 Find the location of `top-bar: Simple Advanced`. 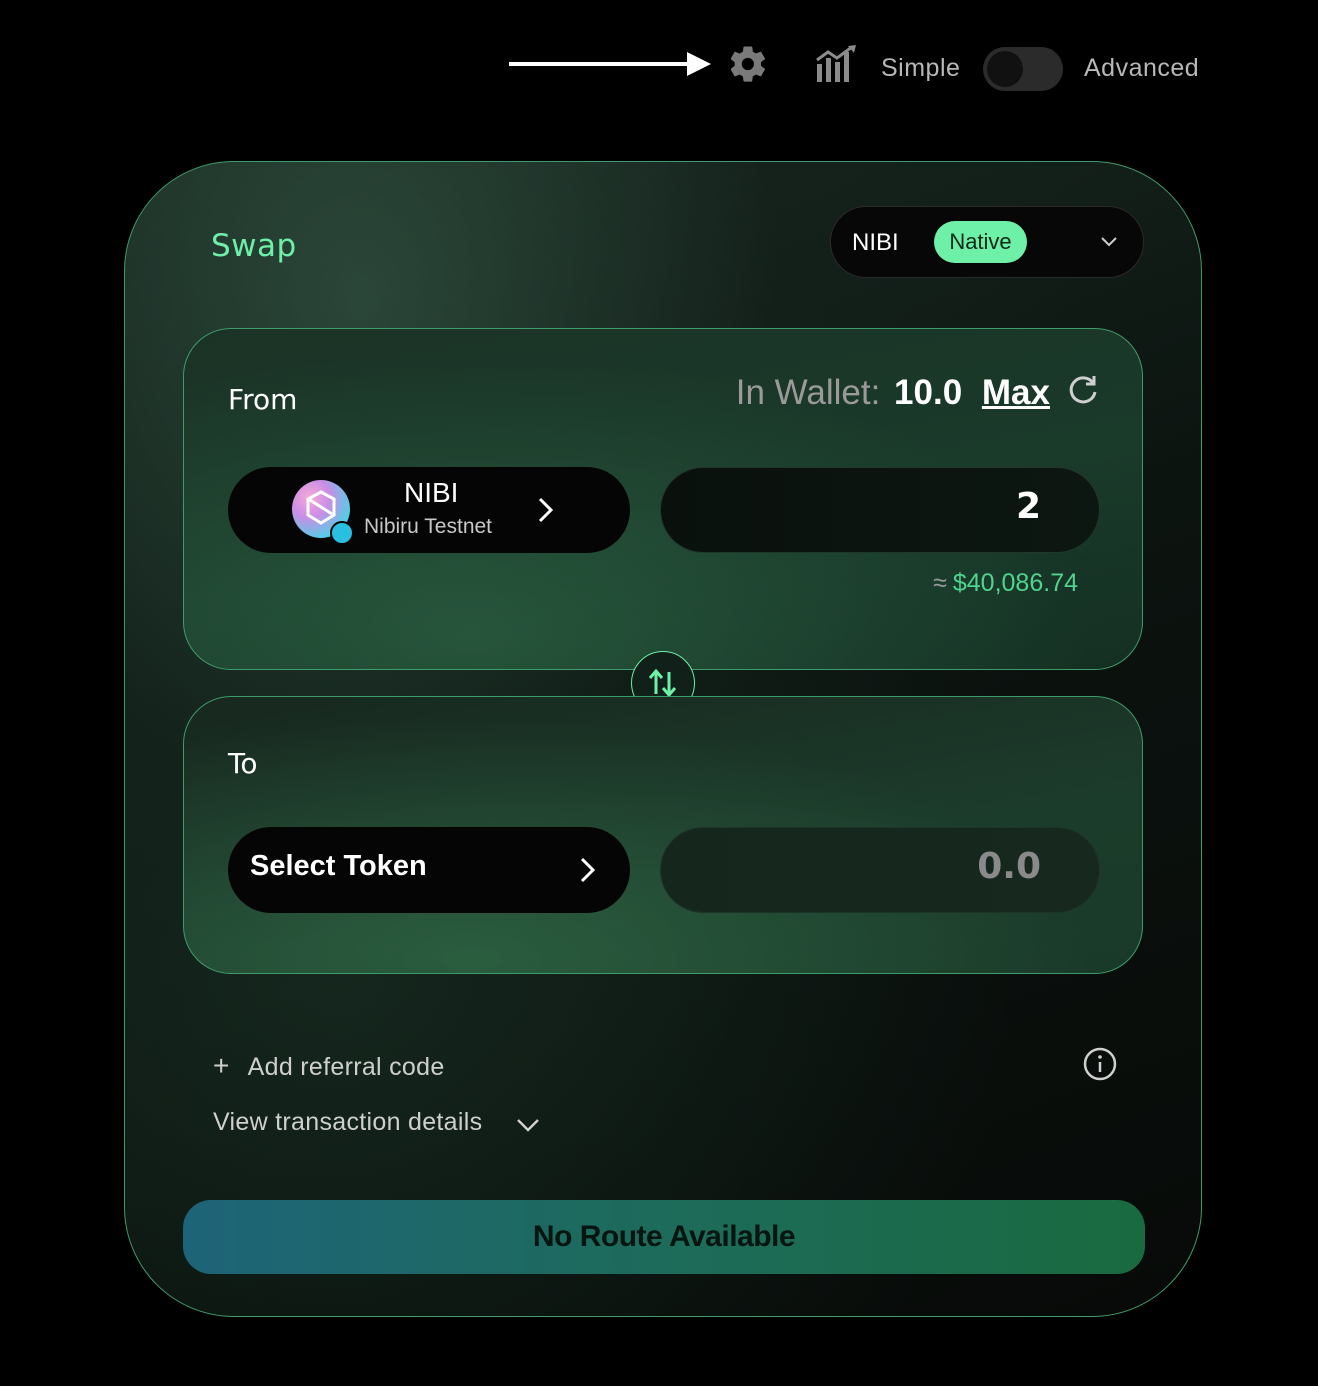

top-bar: Simple Advanced is located at coordinates (659, 71).